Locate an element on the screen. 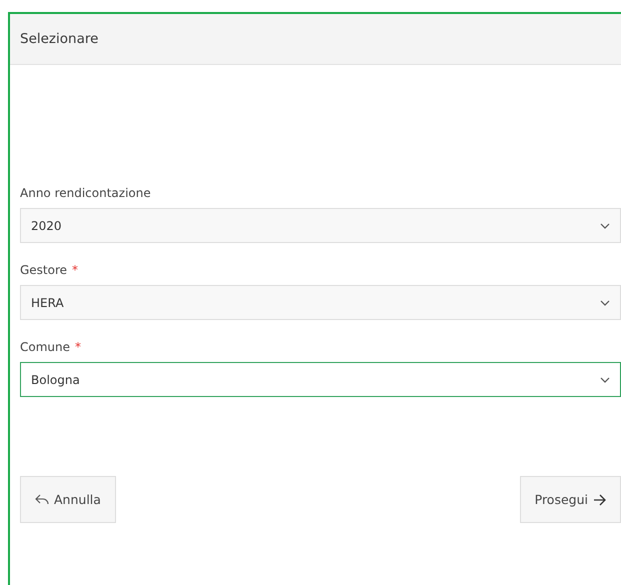 Image resolution: width=621 pixels, height=585 pixels. select-field: Bologna is located at coordinates (320, 379).